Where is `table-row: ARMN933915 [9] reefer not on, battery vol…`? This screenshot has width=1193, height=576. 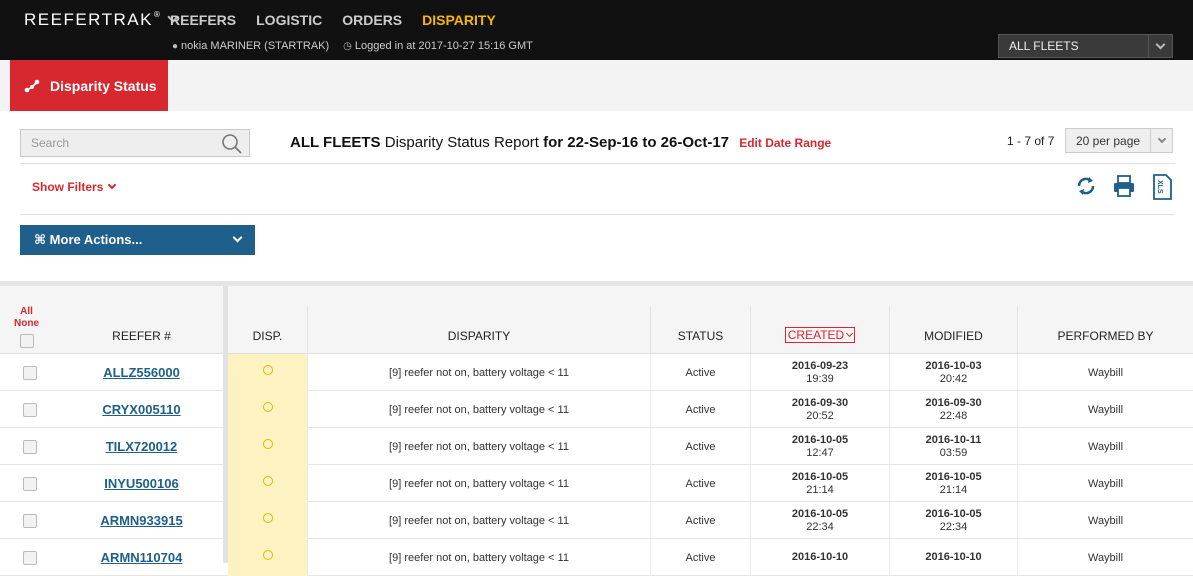 table-row: ARMN933915 [9] reefer not on, battery vol… is located at coordinates (596, 520).